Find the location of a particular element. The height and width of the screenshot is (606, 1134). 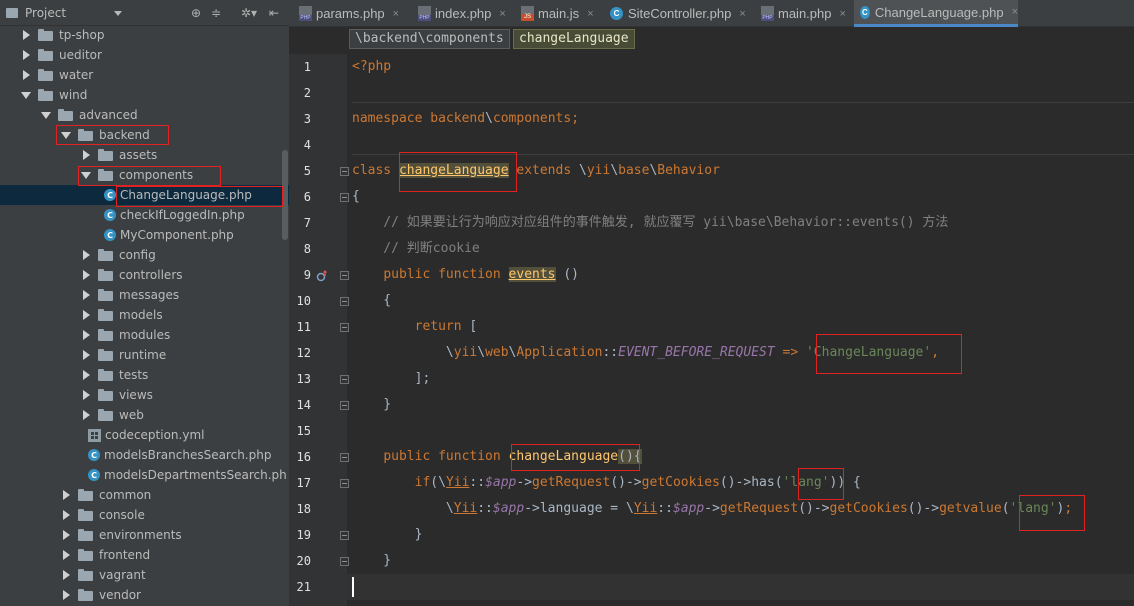

tree-item: messages is located at coordinates (144, 295).